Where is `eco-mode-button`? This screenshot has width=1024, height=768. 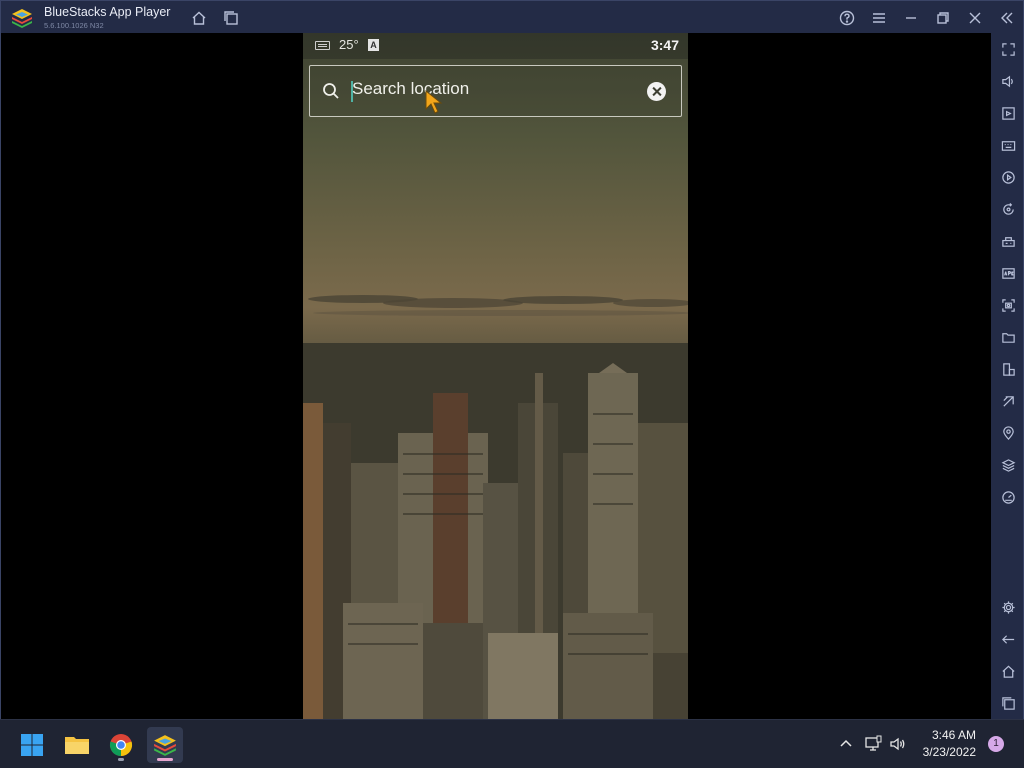
eco-mode-button is located at coordinates (1008, 401).